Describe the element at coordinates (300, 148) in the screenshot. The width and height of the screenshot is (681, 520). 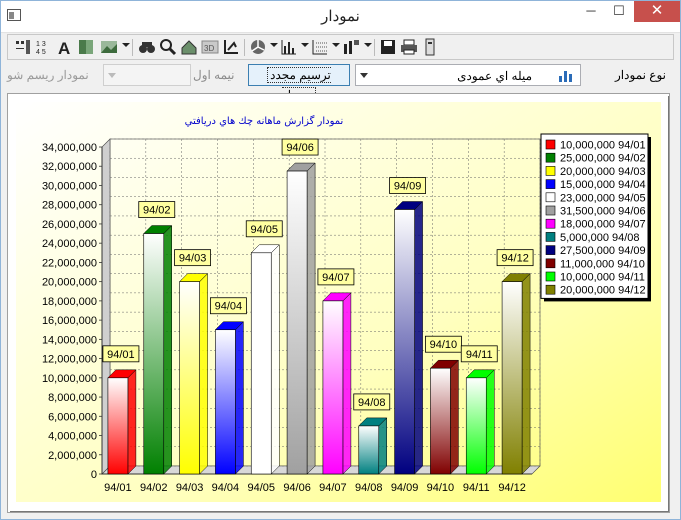
I see `data-label: 94/06` at that location.